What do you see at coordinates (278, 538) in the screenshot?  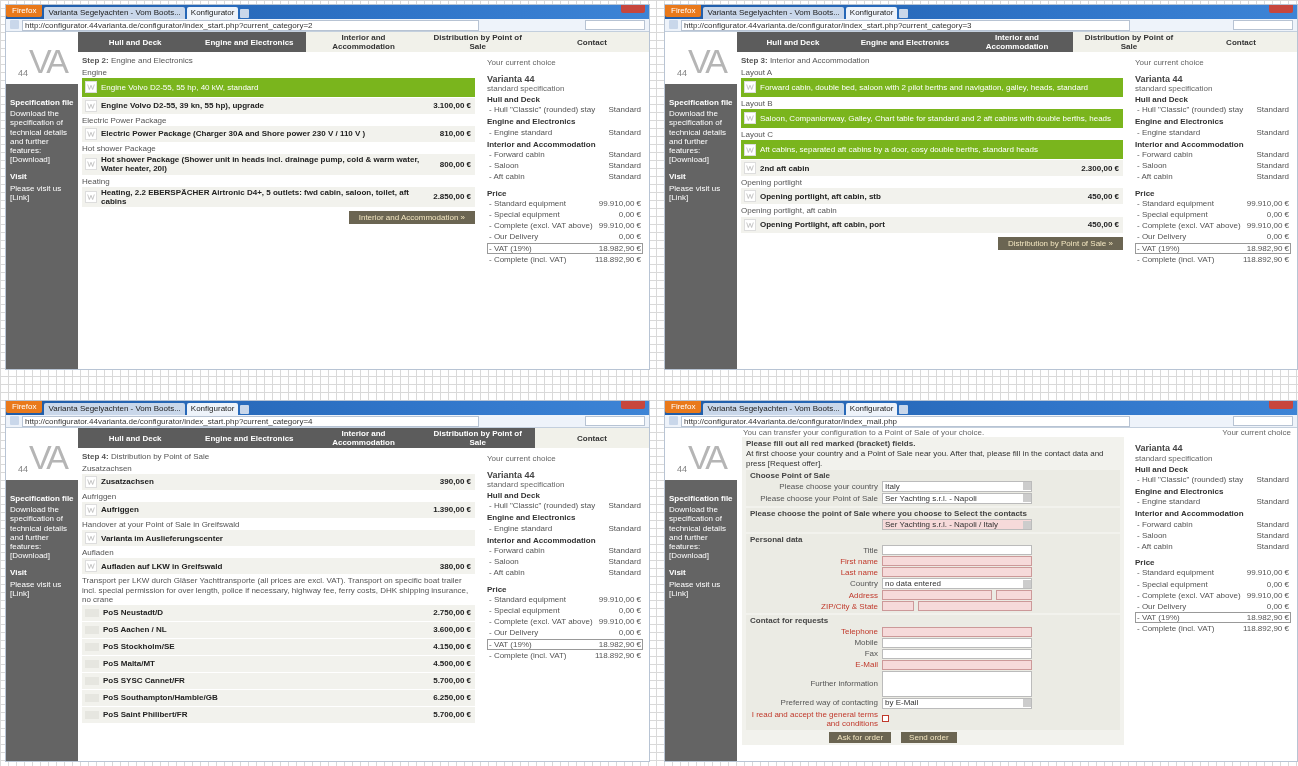 I see `option-row: Varianta im Auslieferungscenter` at bounding box center [278, 538].